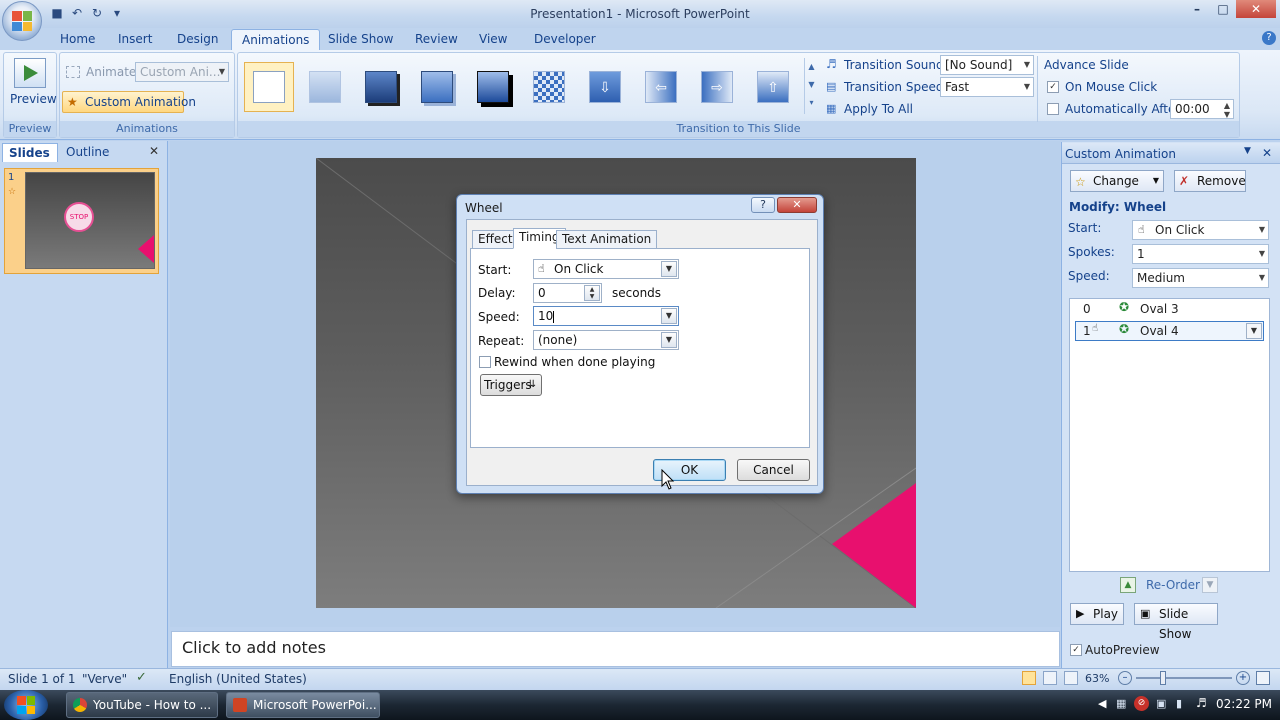 Image resolution: width=1280 pixels, height=720 pixels. Describe the element at coordinates (1210, 585) in the screenshot. I see `move-down-icon: ▼` at that location.